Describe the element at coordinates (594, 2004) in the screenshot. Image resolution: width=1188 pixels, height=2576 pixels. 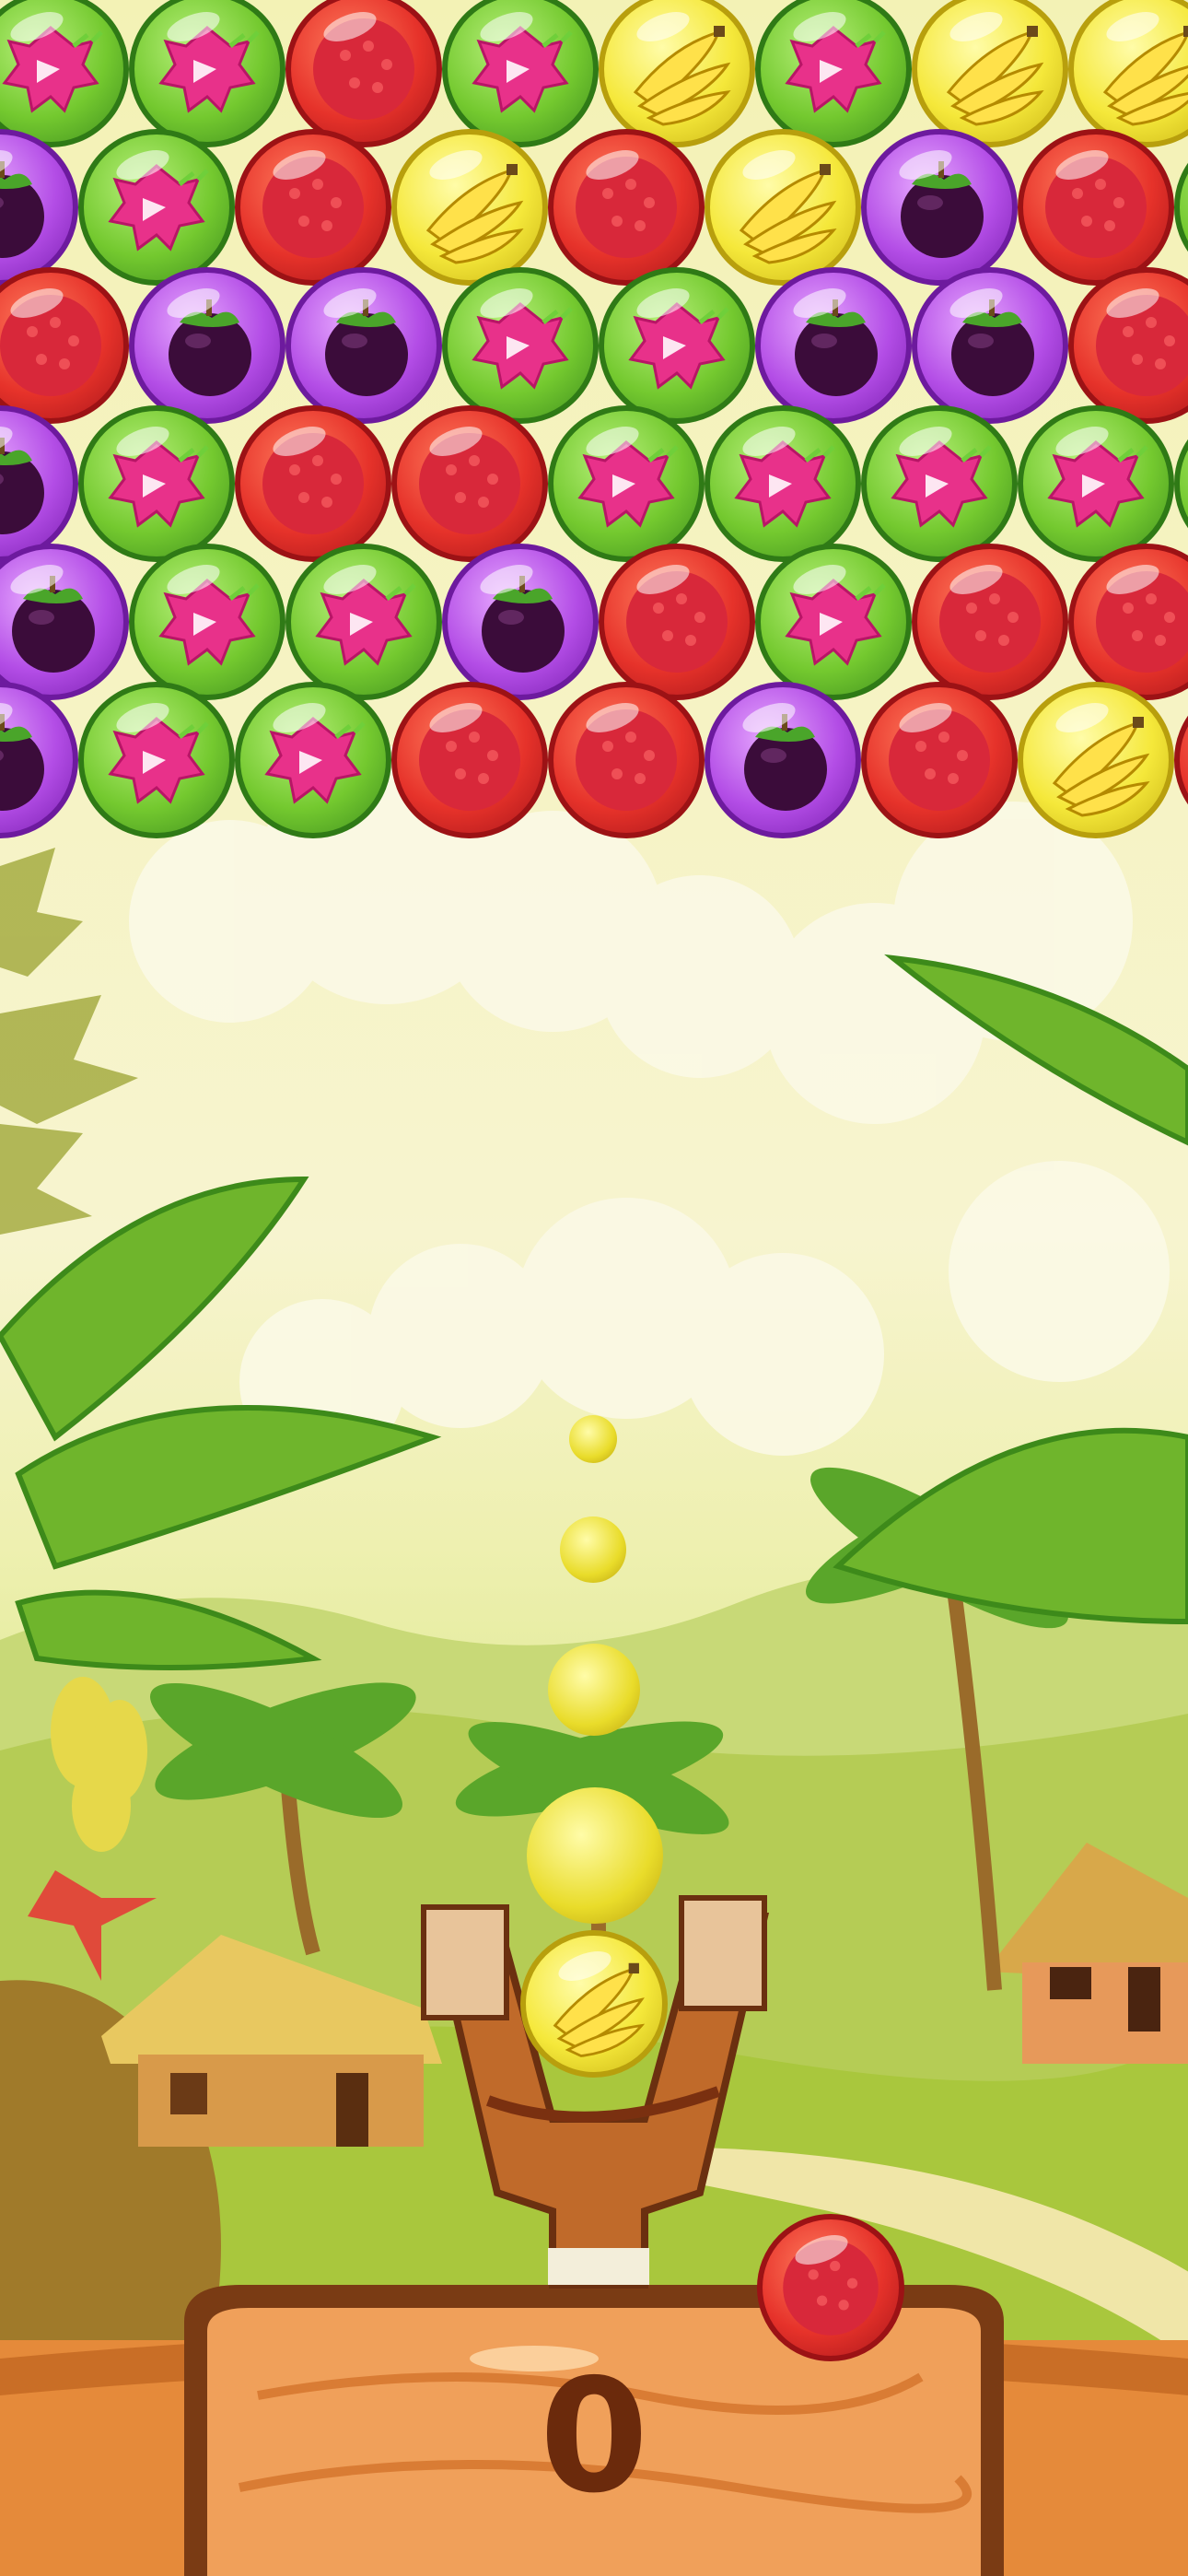
I see `loaded-bubble-banana` at that location.